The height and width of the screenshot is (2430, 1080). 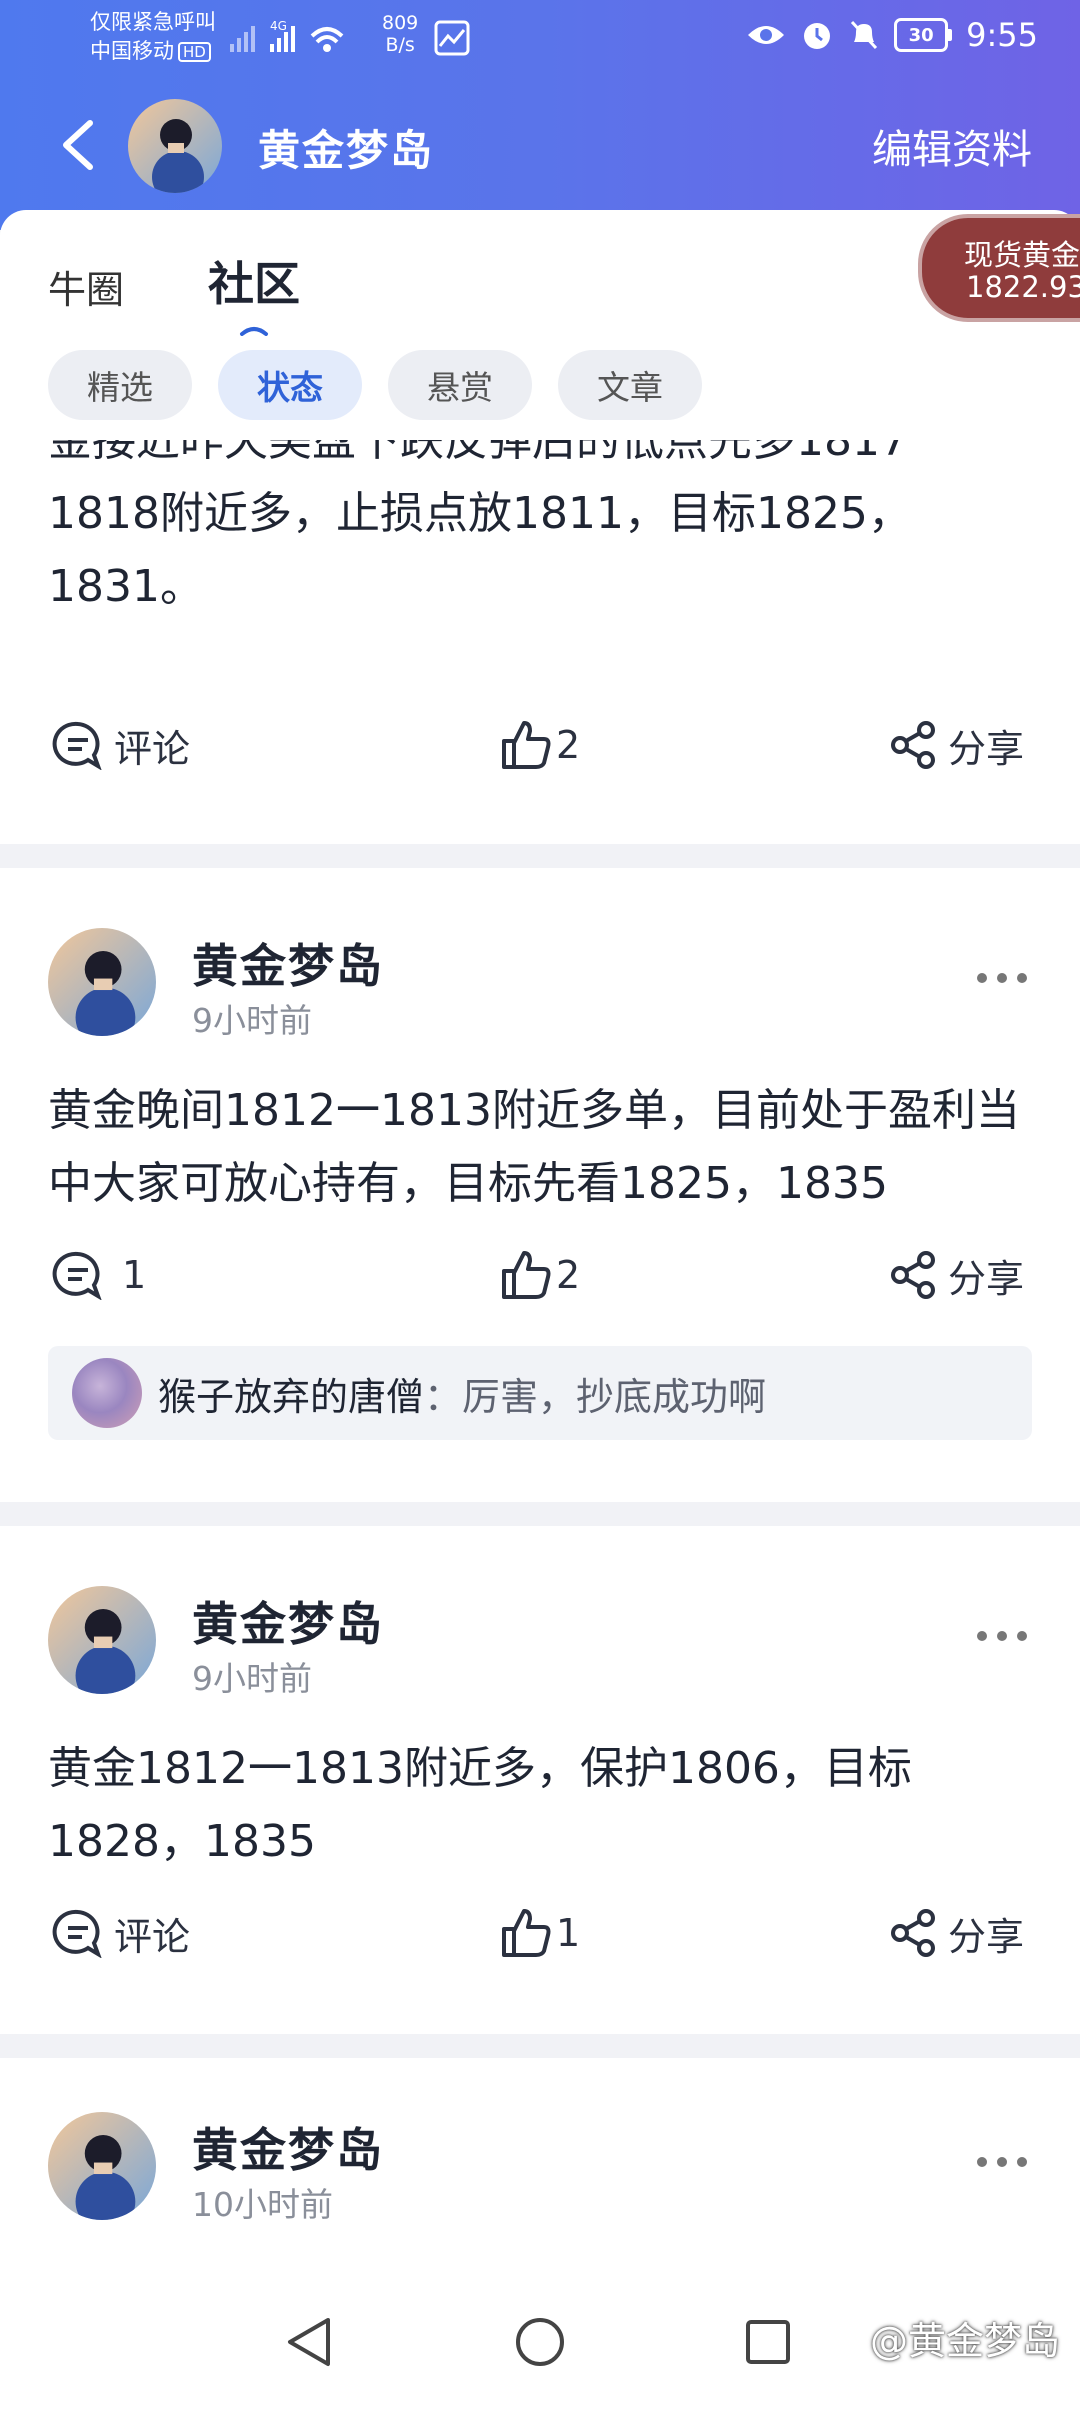 What do you see at coordinates (254, 331) in the screenshot?
I see `active-tab-indicator` at bounding box center [254, 331].